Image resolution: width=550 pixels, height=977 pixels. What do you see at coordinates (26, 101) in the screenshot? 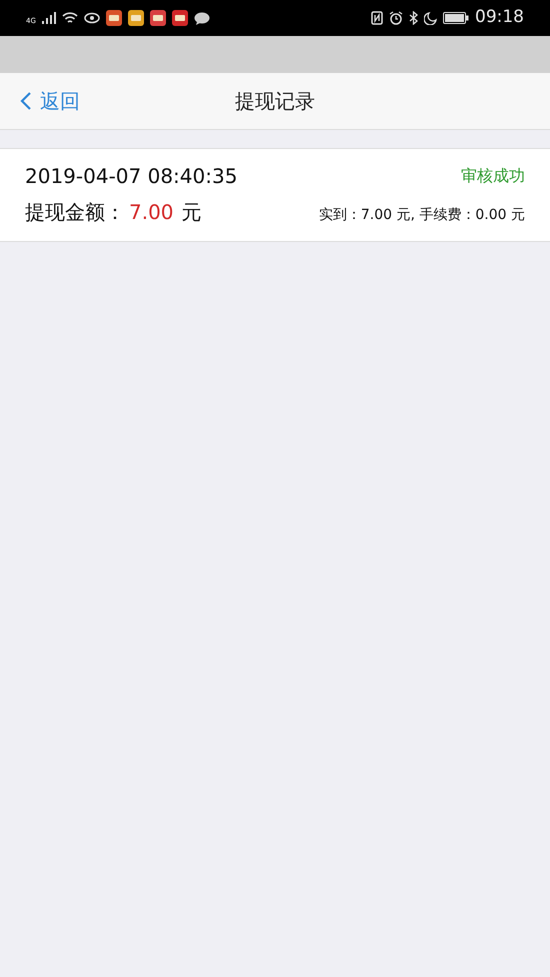
I see `chevron-left-icon` at bounding box center [26, 101].